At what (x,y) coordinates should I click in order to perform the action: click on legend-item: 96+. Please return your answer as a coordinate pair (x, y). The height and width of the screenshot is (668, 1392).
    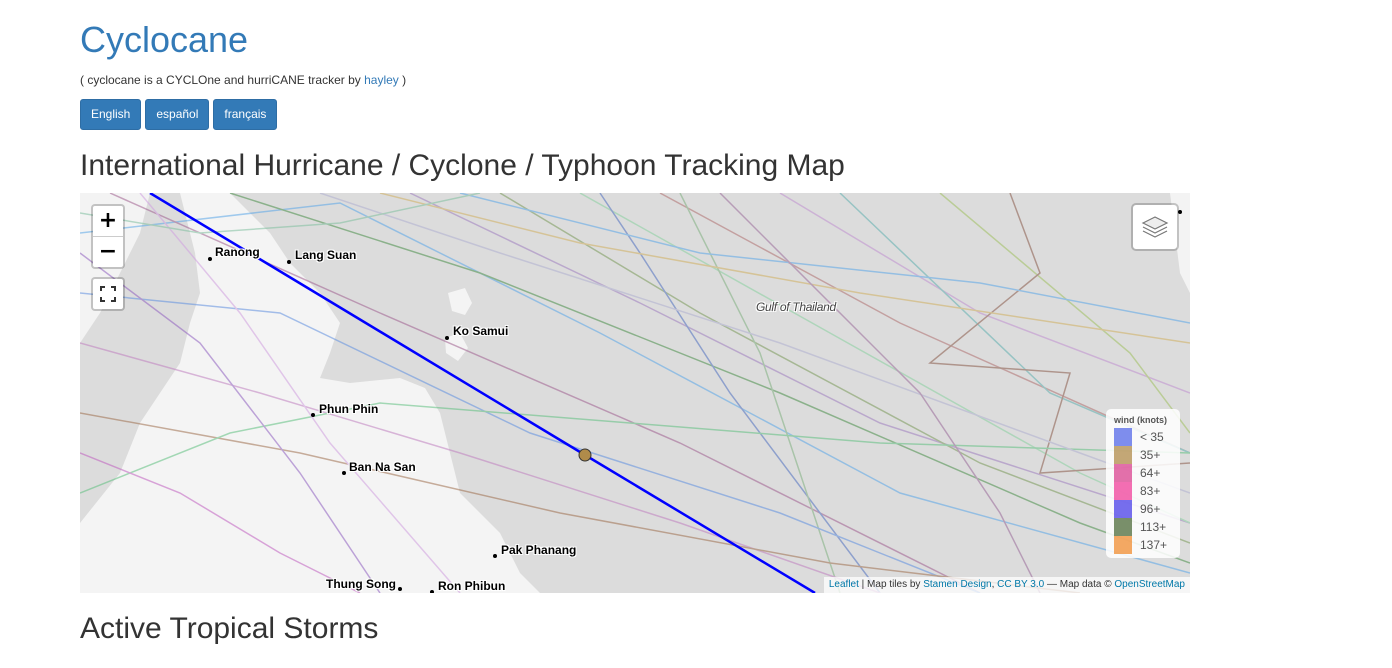
    Looking at the image, I should click on (1147, 509).